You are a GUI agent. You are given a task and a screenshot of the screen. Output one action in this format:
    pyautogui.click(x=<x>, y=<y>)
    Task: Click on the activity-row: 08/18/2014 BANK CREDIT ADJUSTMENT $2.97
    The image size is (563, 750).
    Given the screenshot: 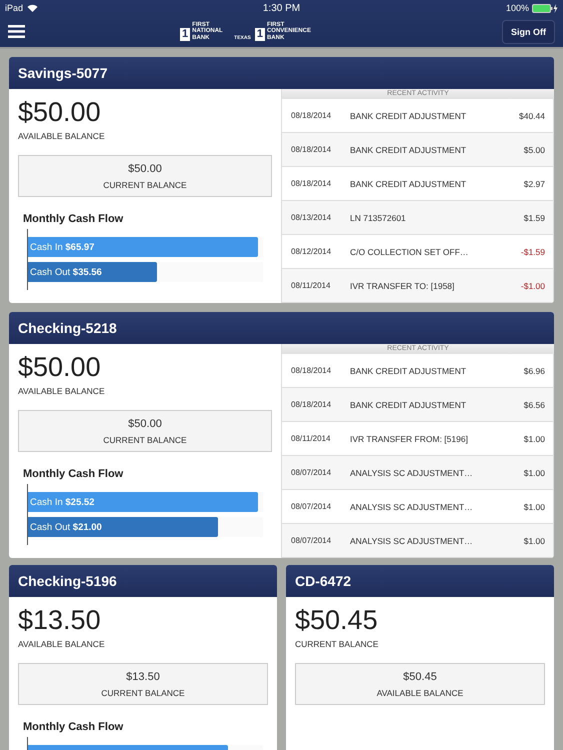 What is the action you would take?
    pyautogui.click(x=417, y=184)
    